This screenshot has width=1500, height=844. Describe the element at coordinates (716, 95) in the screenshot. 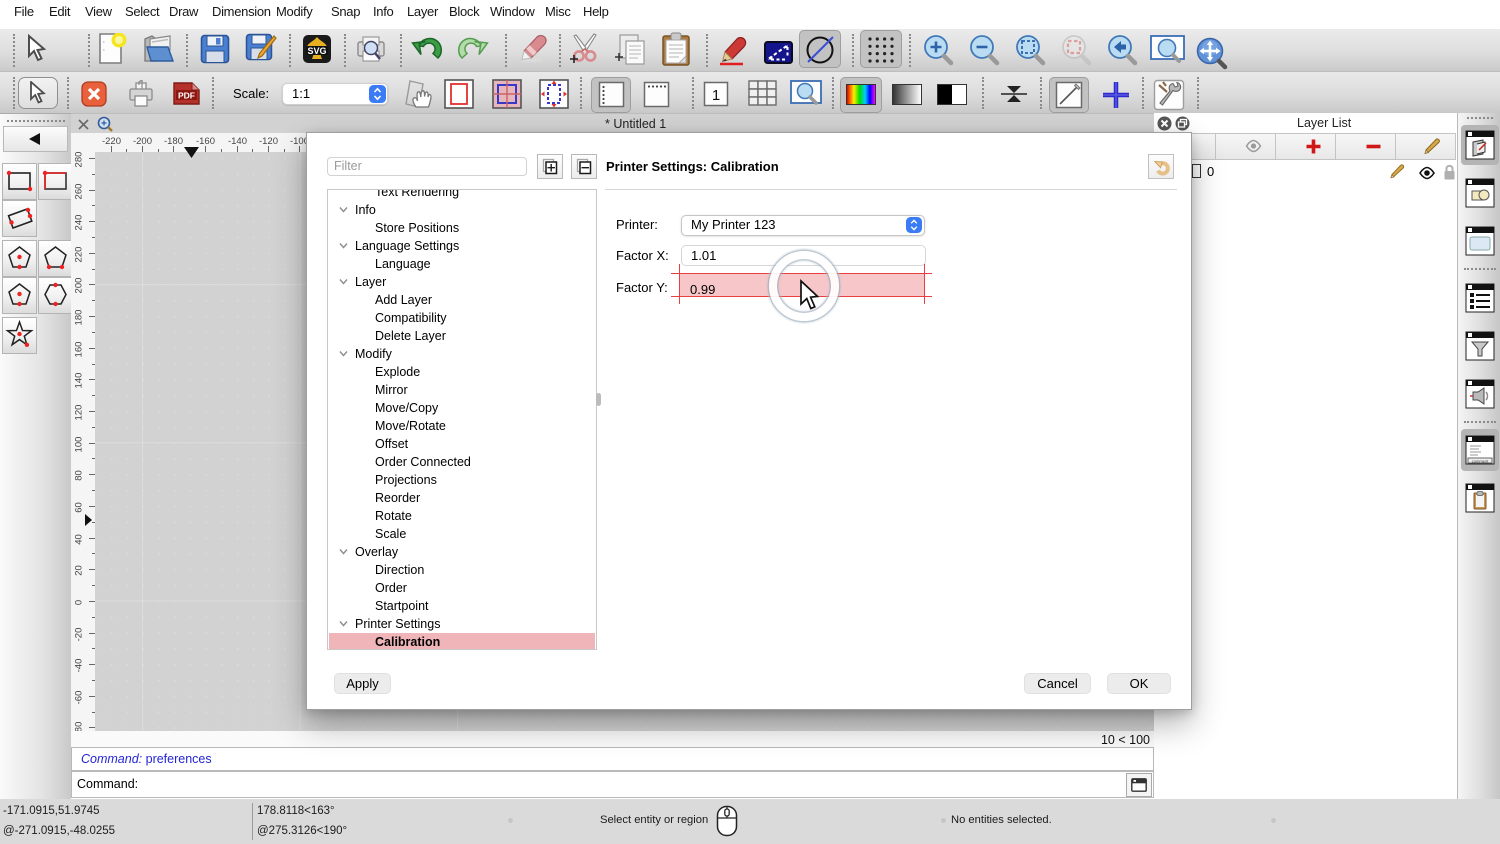

I see `svg-text: 1` at that location.